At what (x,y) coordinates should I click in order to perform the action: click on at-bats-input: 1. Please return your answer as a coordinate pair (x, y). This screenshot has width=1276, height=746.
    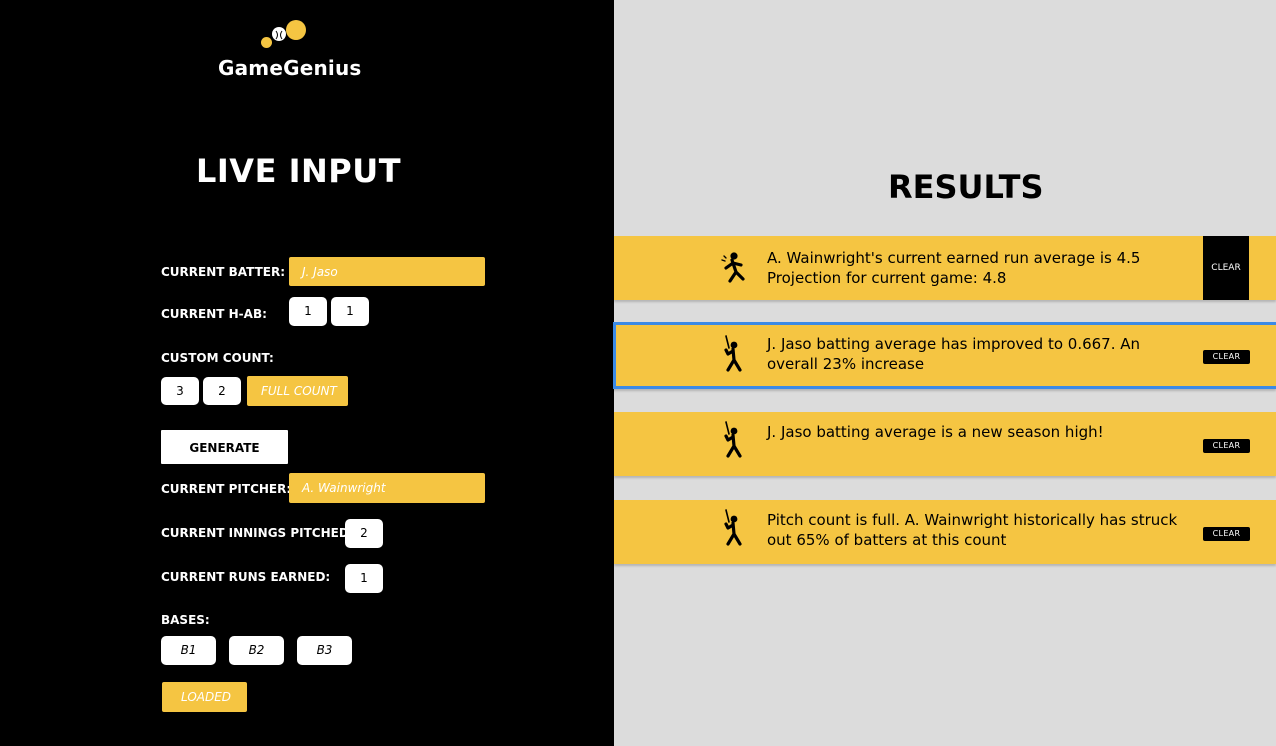
    Looking at the image, I should click on (350, 311).